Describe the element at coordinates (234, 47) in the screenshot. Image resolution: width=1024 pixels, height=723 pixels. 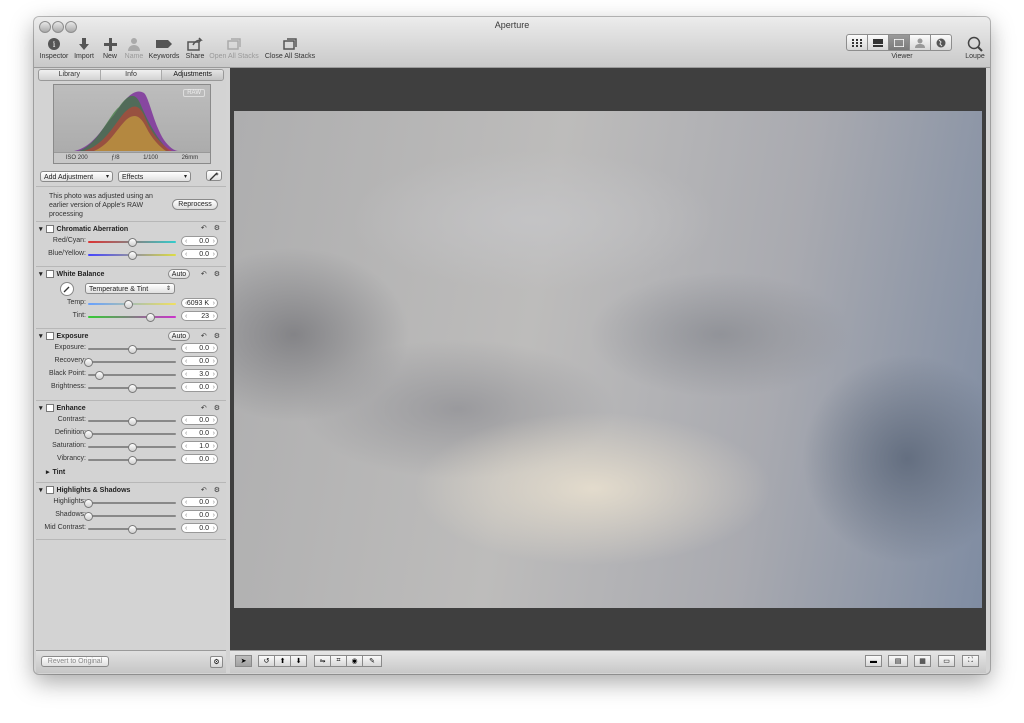
I see `open-all-stacks-button: Open All Stacks` at that location.